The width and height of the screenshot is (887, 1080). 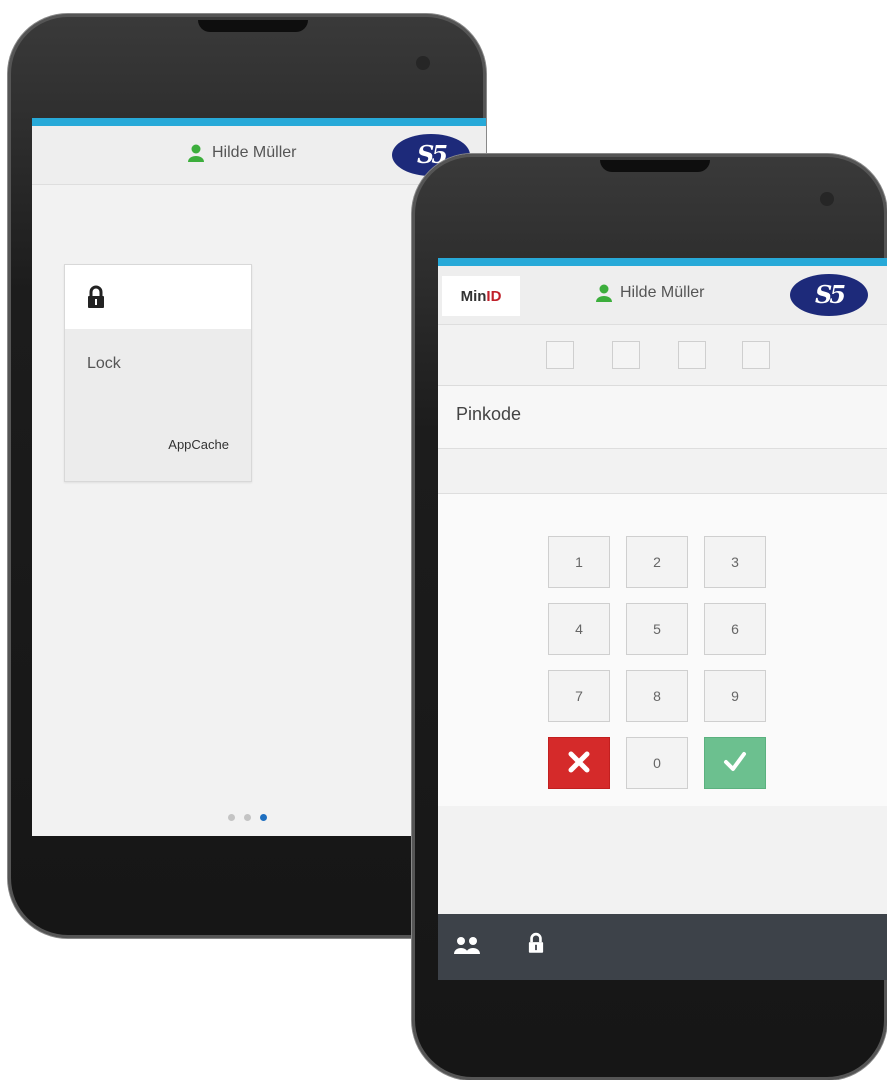 What do you see at coordinates (158, 373) in the screenshot?
I see `app-tile-lock: Lock AppCache` at bounding box center [158, 373].